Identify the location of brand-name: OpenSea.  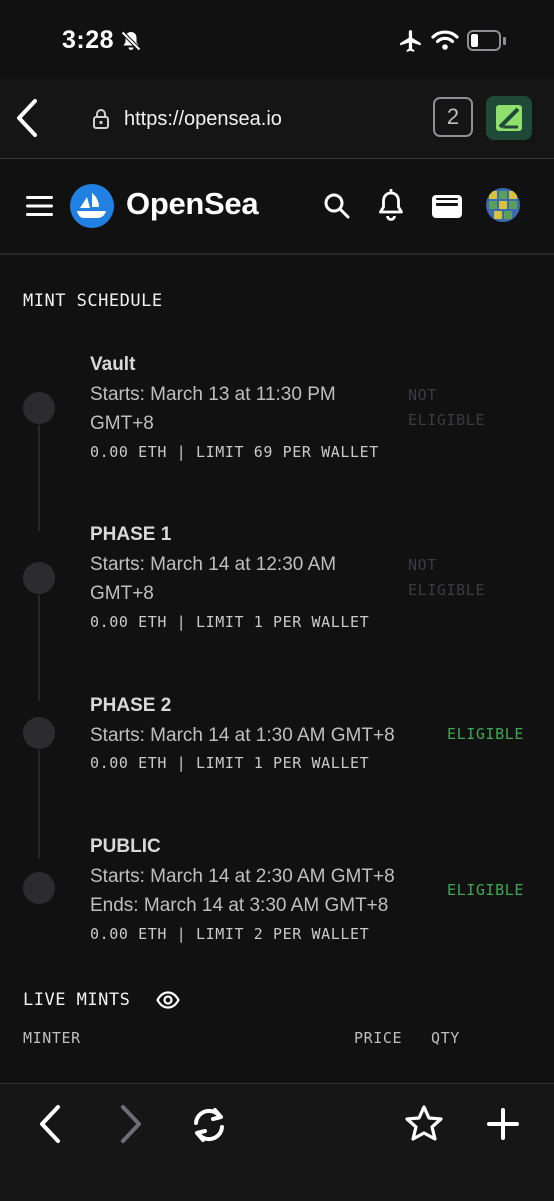
(192, 204).